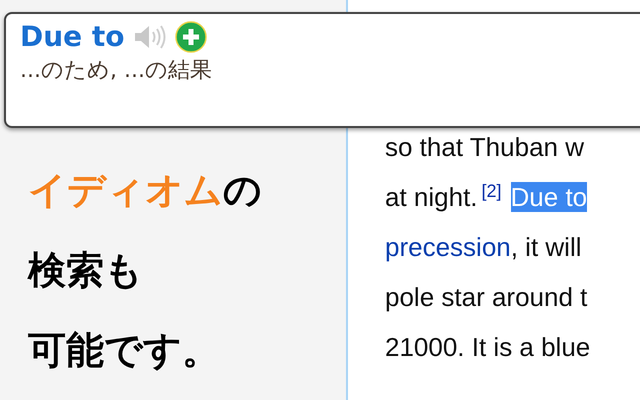 The height and width of the screenshot is (400, 640). What do you see at coordinates (487, 347) in the screenshot?
I see `article-text: 21000. It is a blue` at bounding box center [487, 347].